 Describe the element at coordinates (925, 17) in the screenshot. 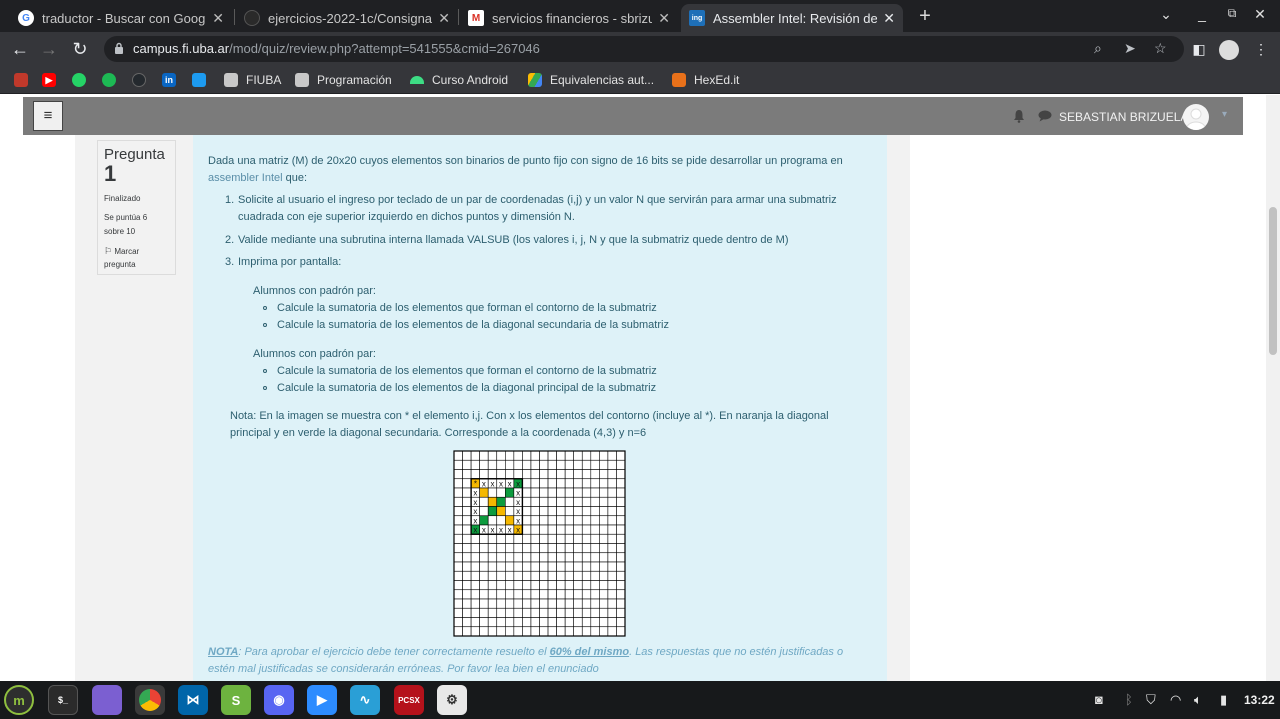

I see `new-tab-button: +` at that location.